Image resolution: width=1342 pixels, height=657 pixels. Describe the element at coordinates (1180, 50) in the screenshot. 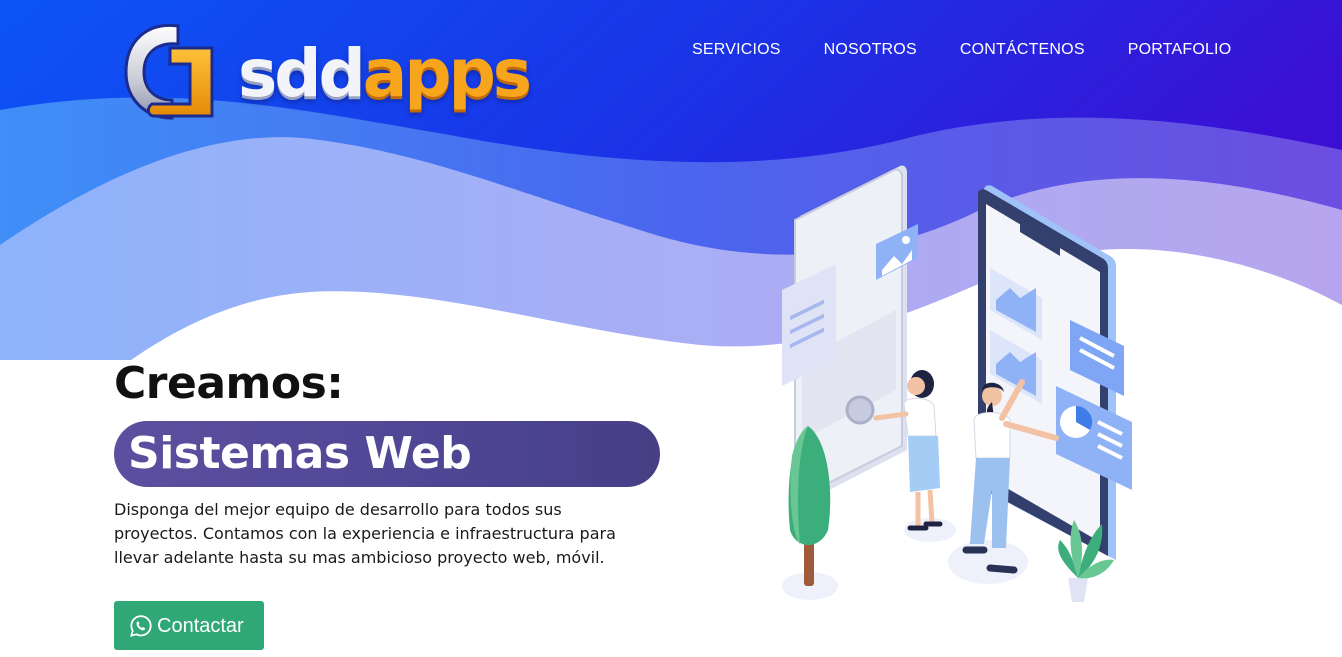

I see `nav-item-portafolio: PORTAFOLIO` at that location.